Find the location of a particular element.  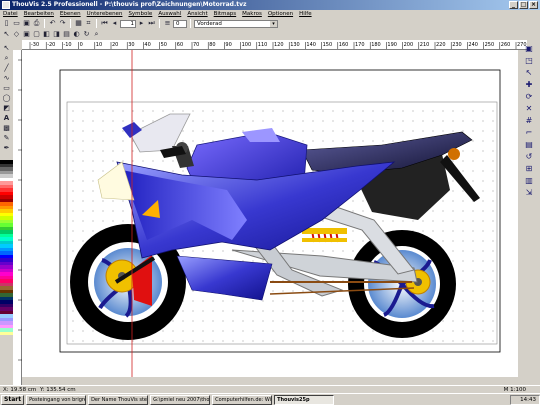

hash-icon: # is located at coordinates (529, 121).